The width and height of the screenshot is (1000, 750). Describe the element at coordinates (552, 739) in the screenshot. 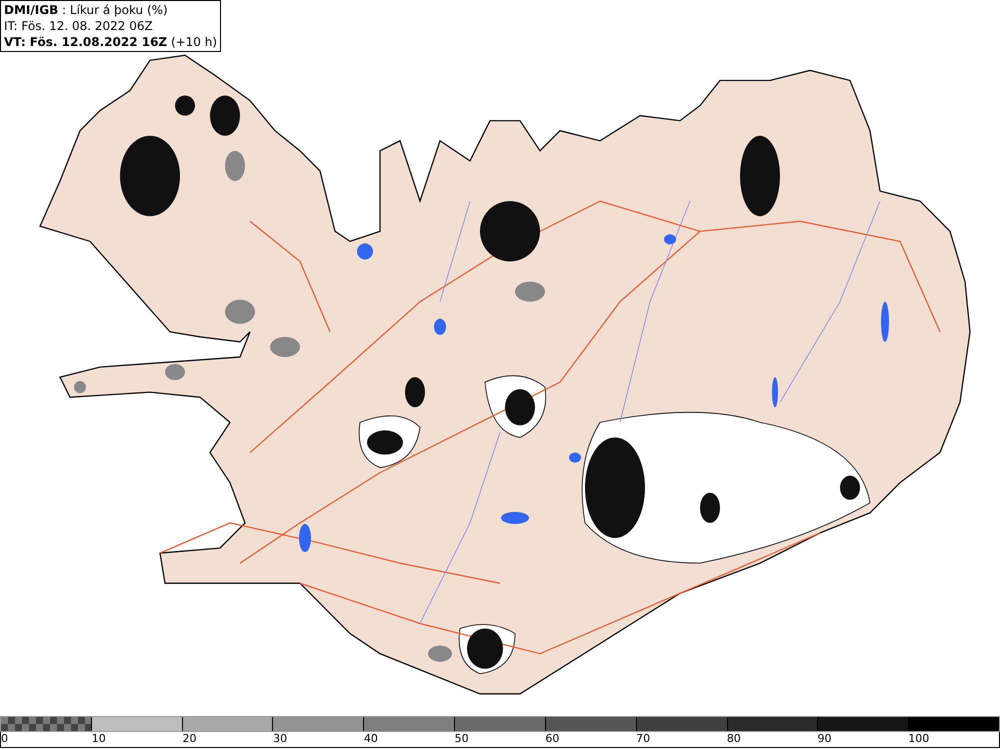

I see `legend-tick-label: 60` at that location.